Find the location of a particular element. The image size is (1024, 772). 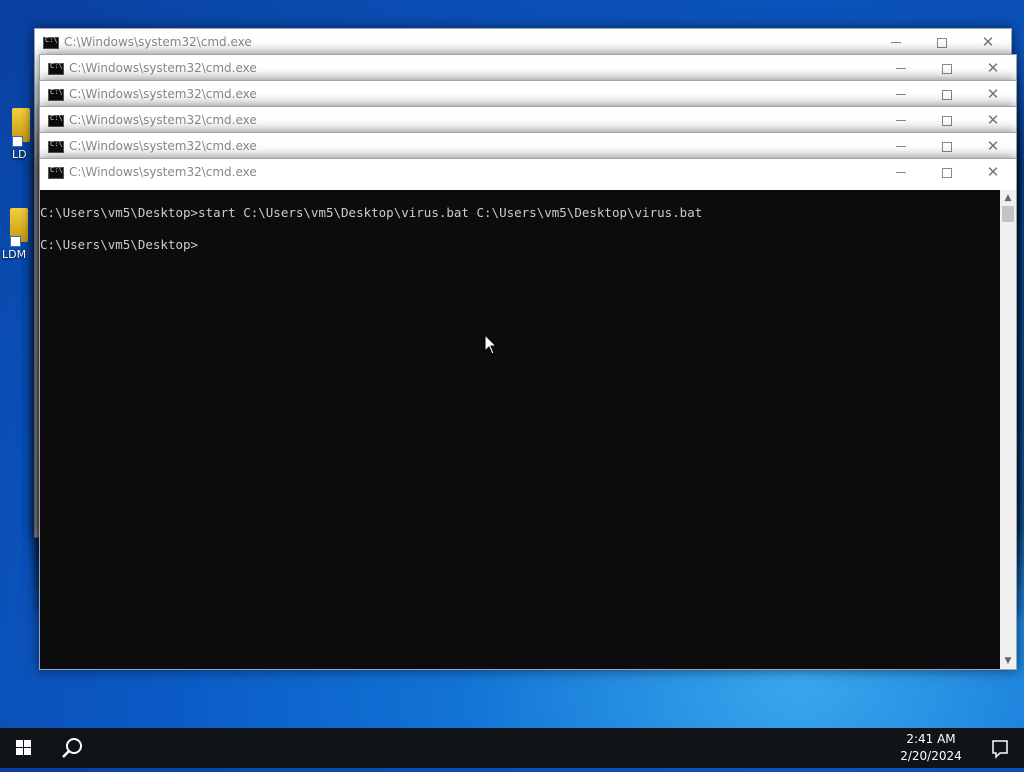

scroll-up-arrow-icon: ▲ is located at coordinates (1008, 198).